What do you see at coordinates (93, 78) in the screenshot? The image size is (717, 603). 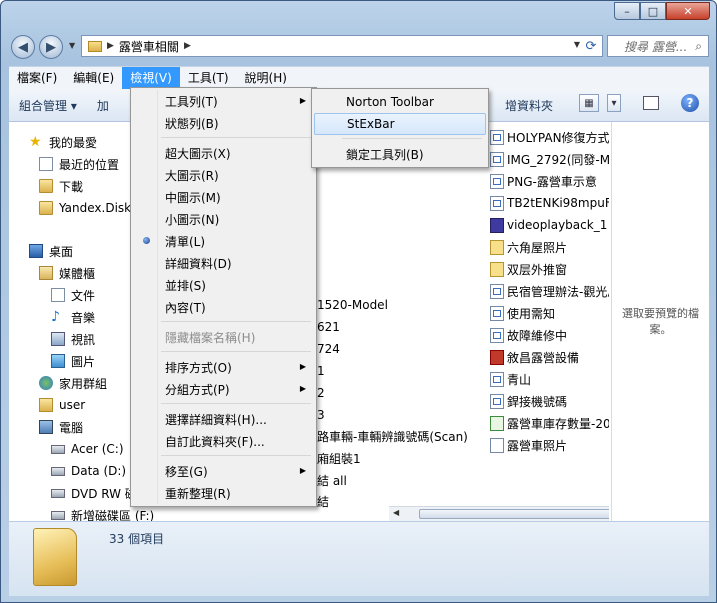 I see `menu-edit: 編輯(E)` at bounding box center [93, 78].